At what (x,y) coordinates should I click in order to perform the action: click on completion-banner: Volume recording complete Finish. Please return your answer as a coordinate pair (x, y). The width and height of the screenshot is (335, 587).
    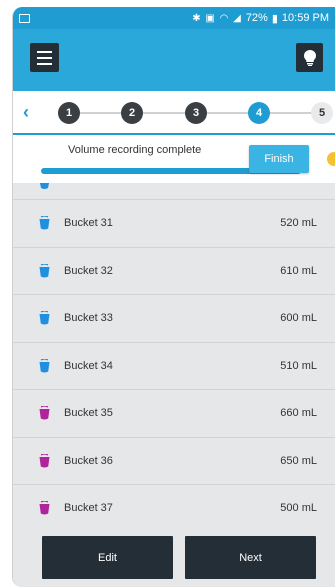
    Looking at the image, I should click on (174, 159).